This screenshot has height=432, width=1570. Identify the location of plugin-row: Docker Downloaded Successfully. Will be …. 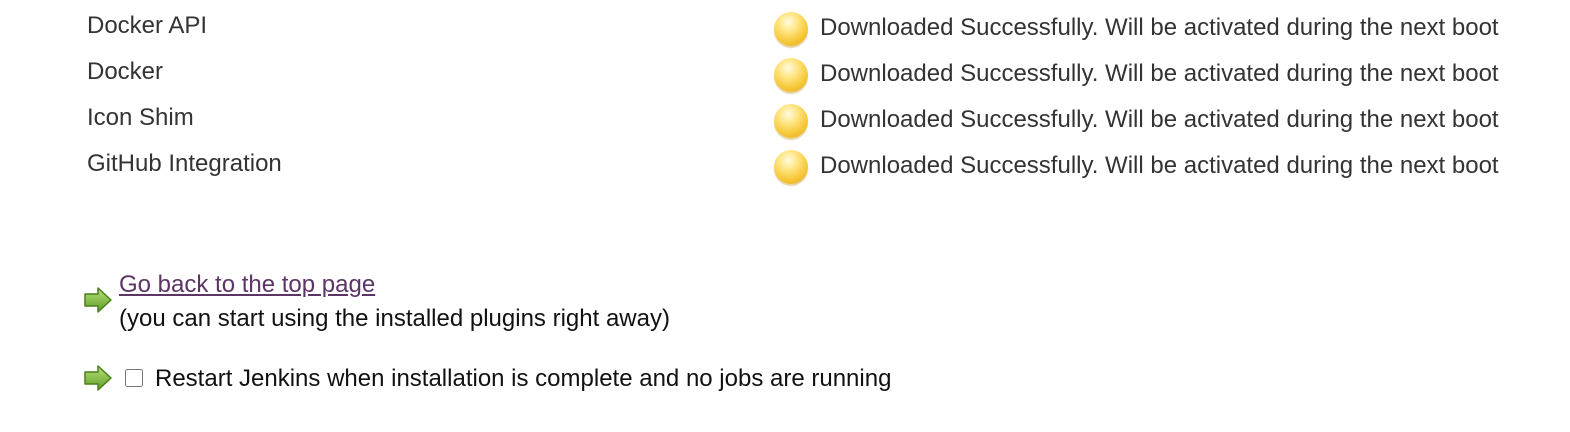
(785, 81).